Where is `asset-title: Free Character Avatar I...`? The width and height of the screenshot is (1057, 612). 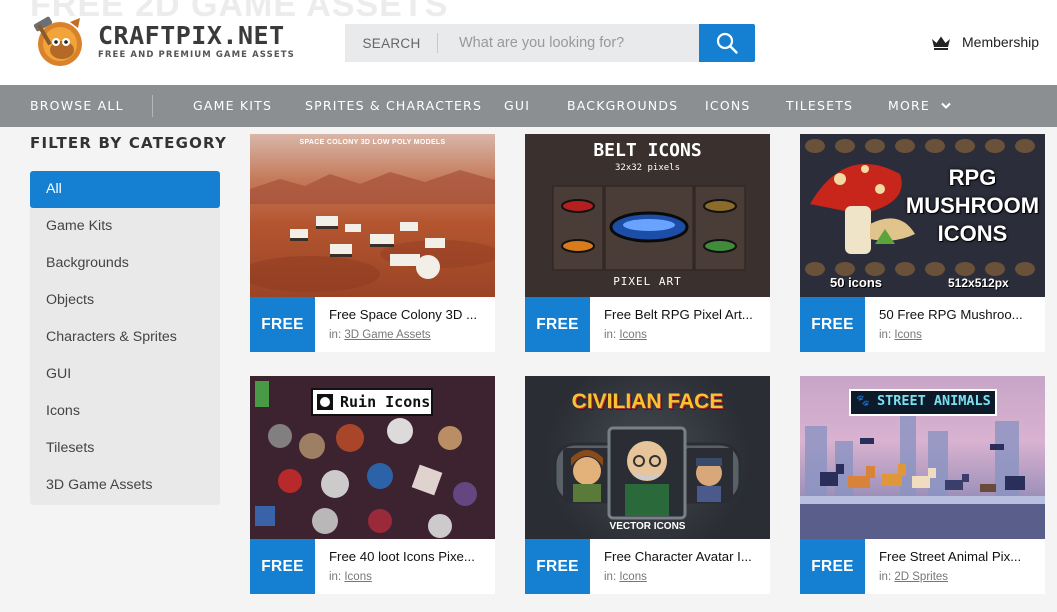
asset-title: Free Character Avatar I... is located at coordinates (684, 556).